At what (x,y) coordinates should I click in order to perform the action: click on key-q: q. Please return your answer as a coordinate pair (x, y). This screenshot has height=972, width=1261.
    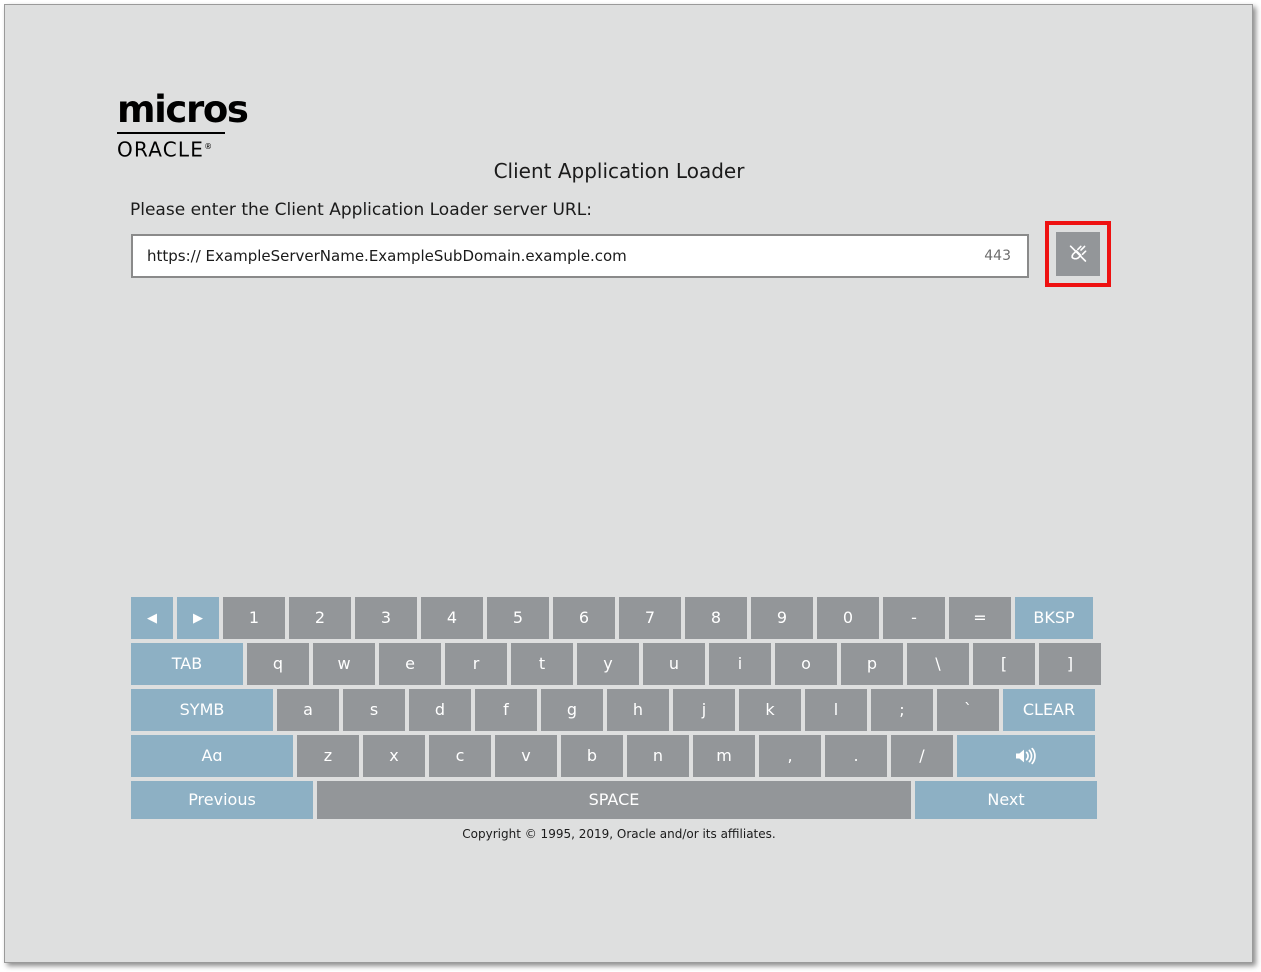
    Looking at the image, I should click on (278, 664).